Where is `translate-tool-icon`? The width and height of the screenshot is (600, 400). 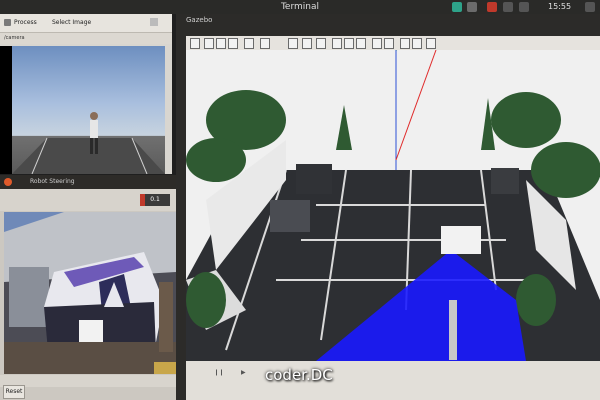
translate-tool-icon is located at coordinates (209, 43).